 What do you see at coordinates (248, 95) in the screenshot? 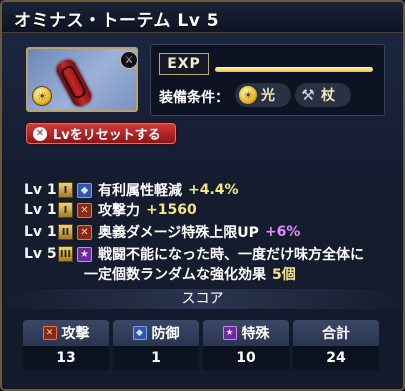
I see `sun-icon: ☀` at bounding box center [248, 95].